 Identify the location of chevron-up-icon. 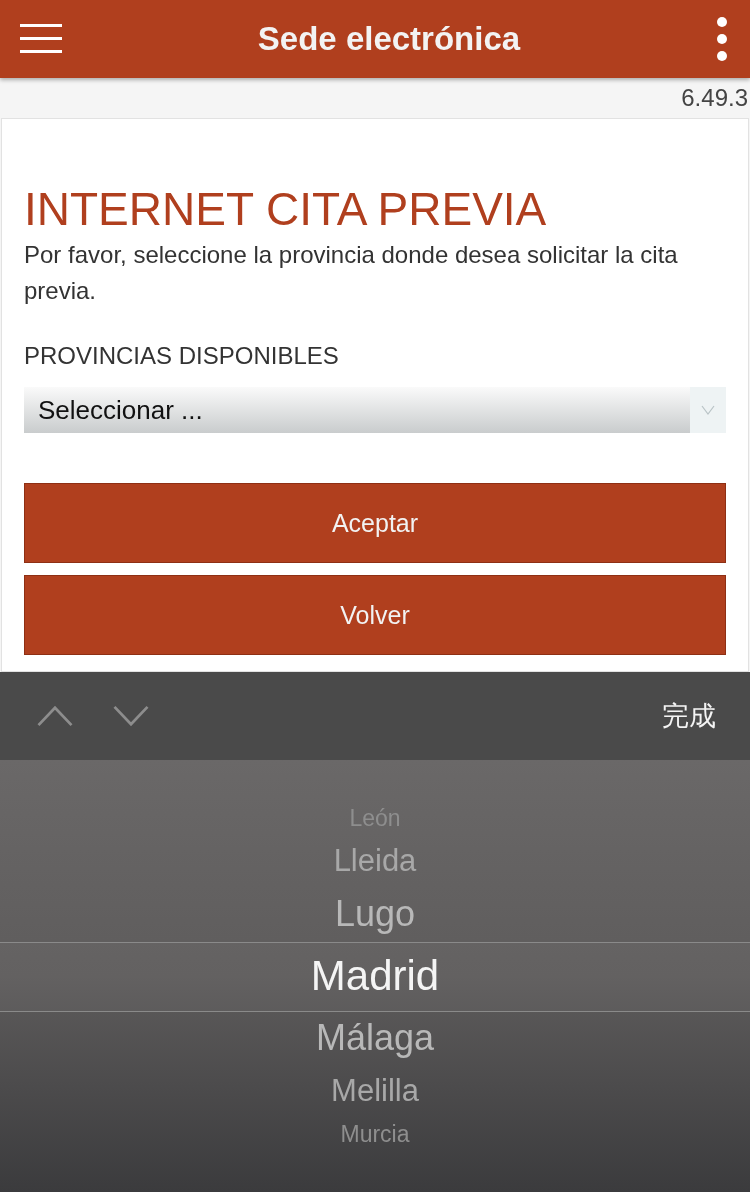
(55, 716).